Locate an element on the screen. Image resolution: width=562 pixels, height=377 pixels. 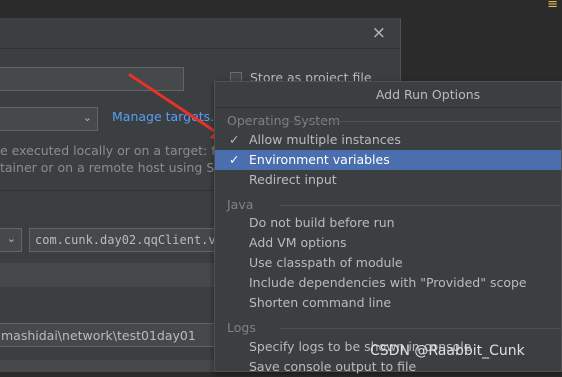
menu-item: Do not build before run is located at coordinates (388, 223).